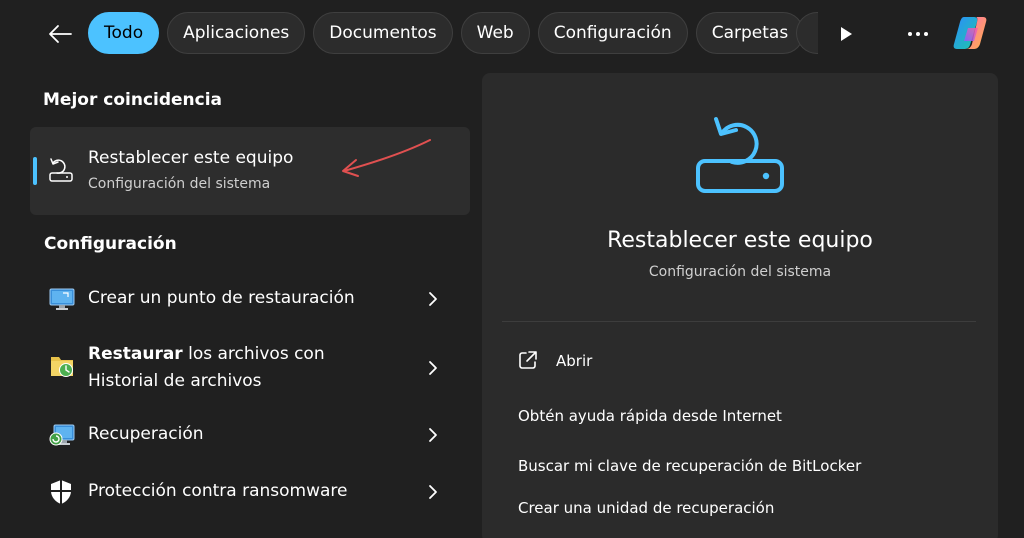  Describe the element at coordinates (62, 437) in the screenshot. I see `recovery-icon` at that location.